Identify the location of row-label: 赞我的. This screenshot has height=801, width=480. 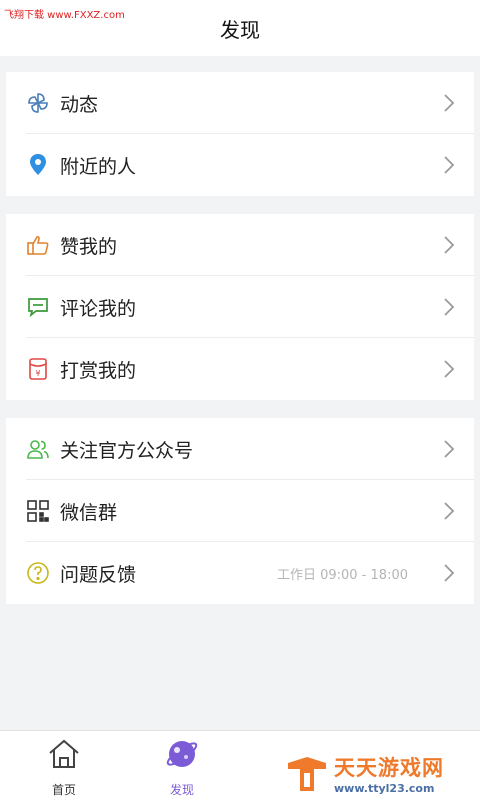
(89, 246).